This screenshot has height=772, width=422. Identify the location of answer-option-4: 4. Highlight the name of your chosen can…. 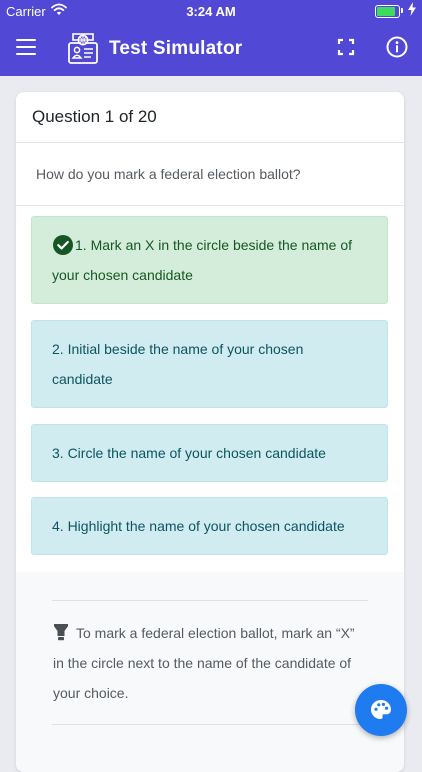
(209, 526).